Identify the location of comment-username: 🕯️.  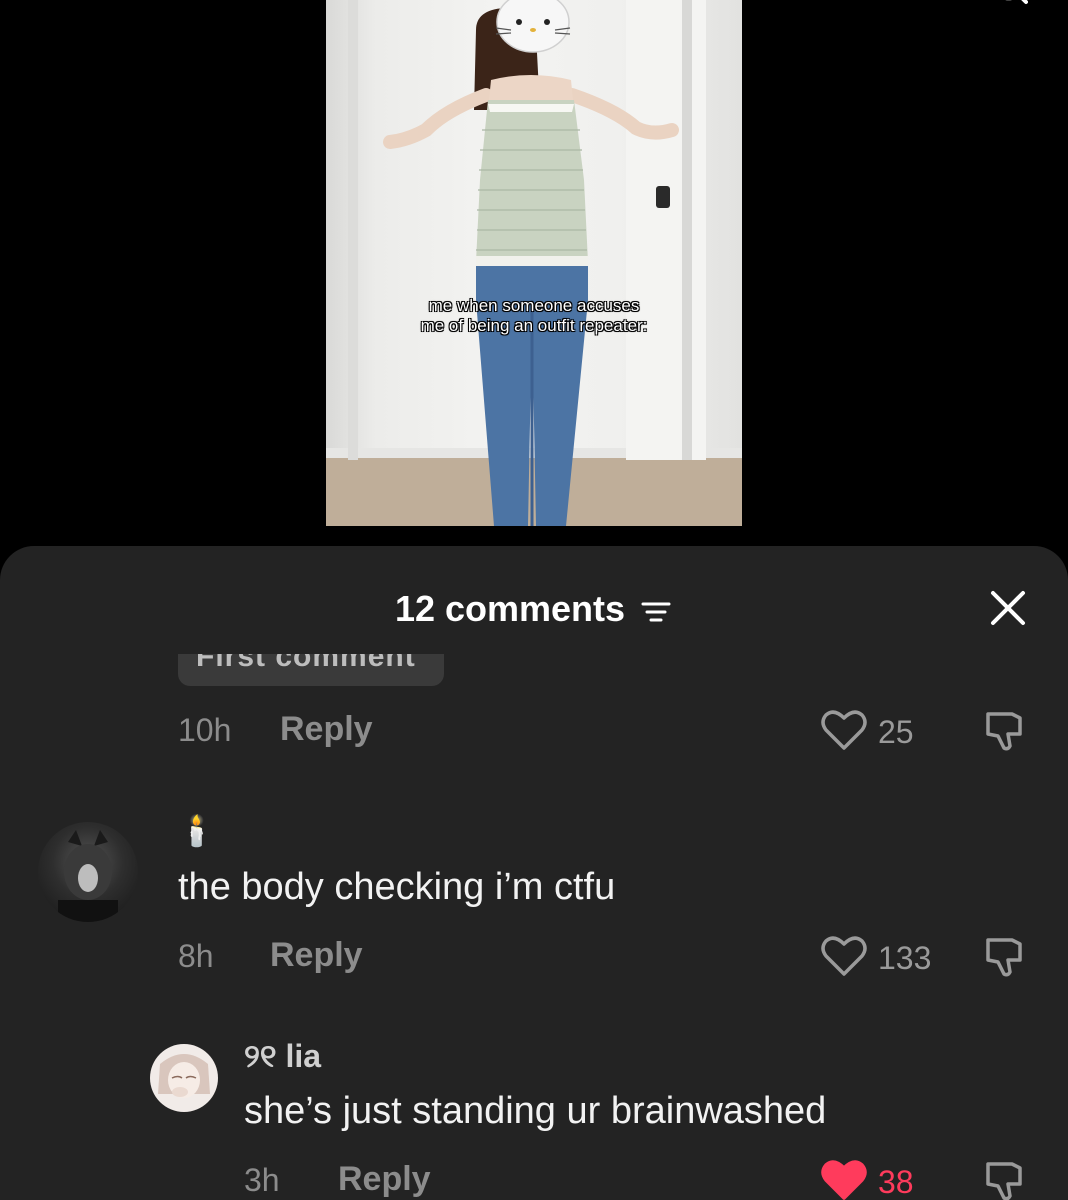
(196, 831).